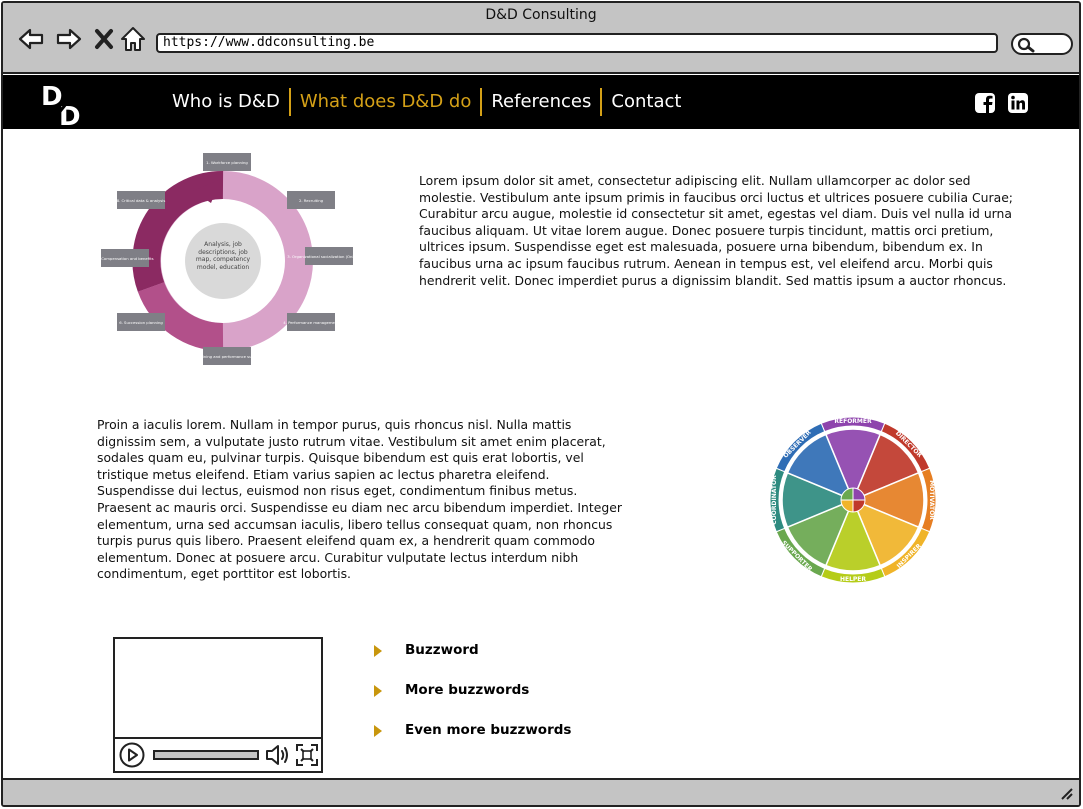 The image size is (1083, 809). Describe the element at coordinates (985, 103) in the screenshot. I see `facebook-icon` at that location.